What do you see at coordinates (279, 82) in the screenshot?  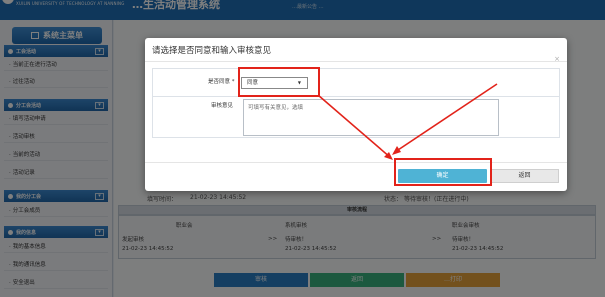 I see `highlight-box-select` at bounding box center [279, 82].